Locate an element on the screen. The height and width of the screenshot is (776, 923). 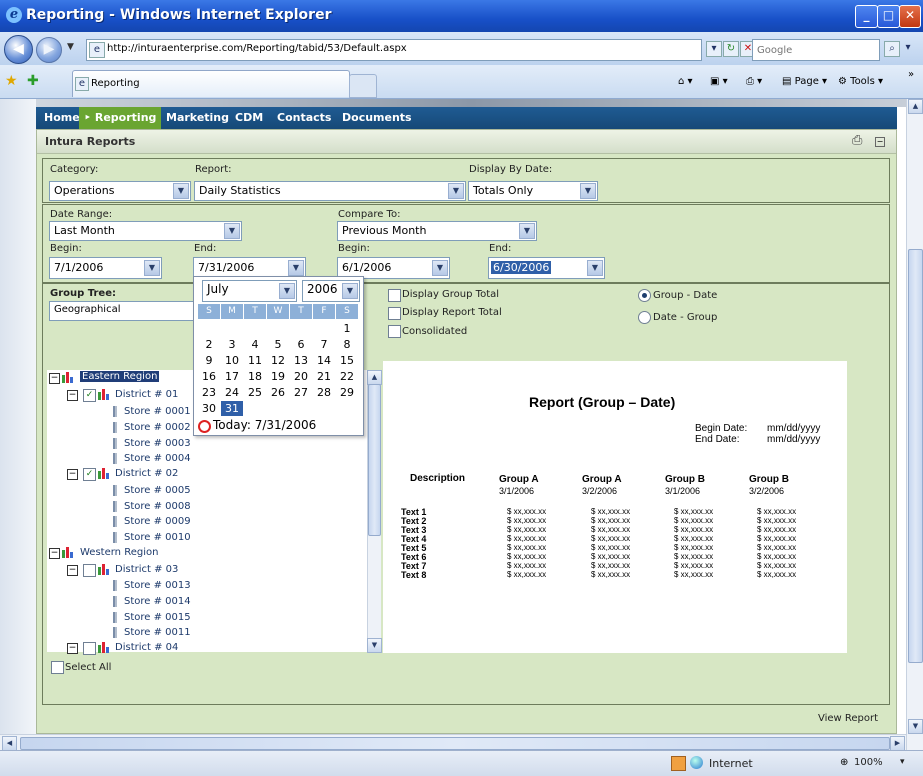
new-tab-button is located at coordinates (363, 86).